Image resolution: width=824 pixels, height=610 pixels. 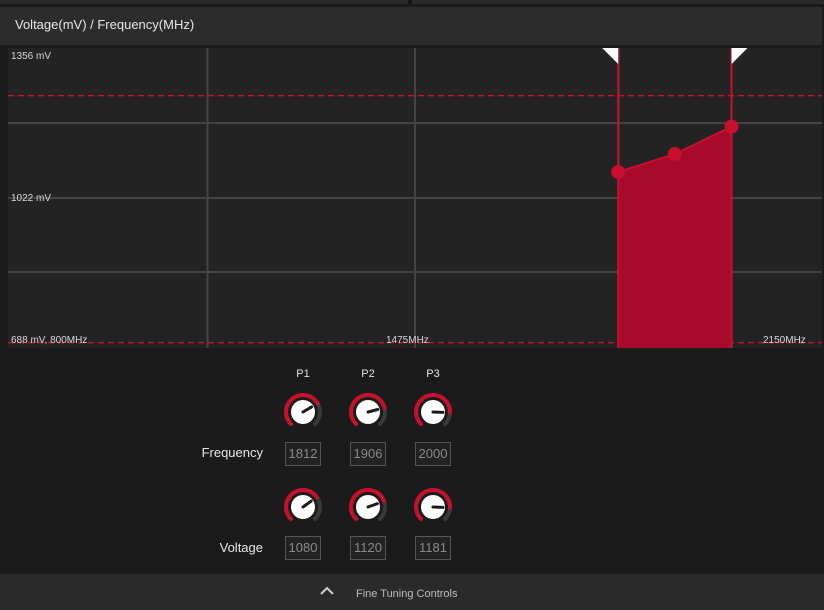 I want to click on range-end-handle, so click(x=739, y=56).